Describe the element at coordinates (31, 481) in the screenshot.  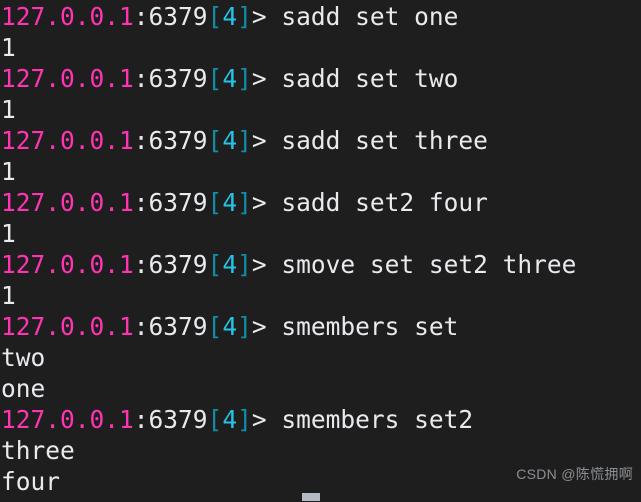
I see `terminal-output-text: four` at that location.